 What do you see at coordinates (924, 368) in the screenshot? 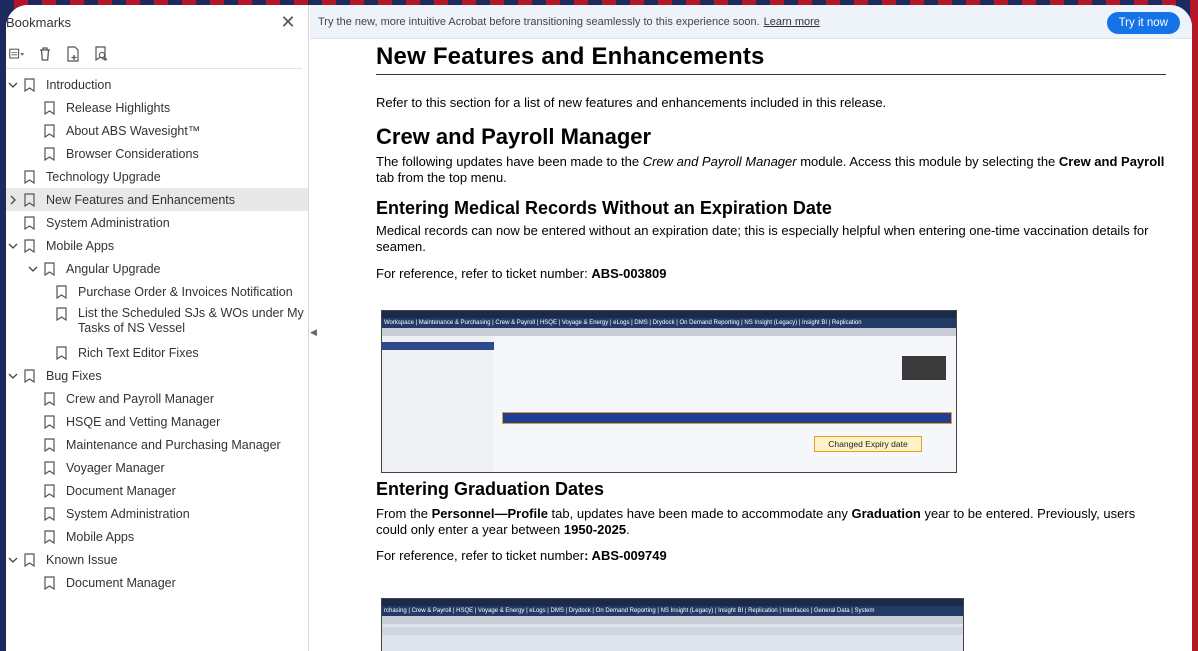
I see `screenshot-photo` at bounding box center [924, 368].